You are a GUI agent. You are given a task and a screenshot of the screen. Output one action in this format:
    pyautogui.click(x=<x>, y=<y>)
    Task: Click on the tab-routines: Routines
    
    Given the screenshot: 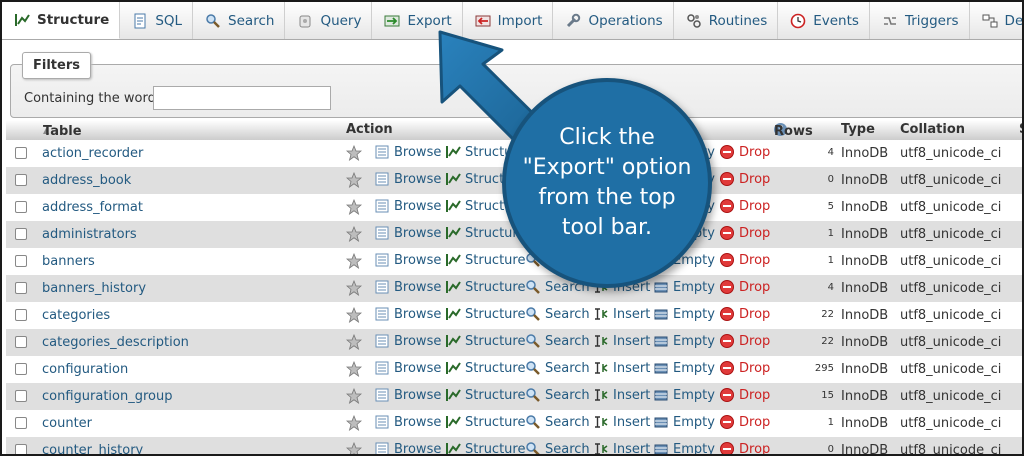 What is the action you would take?
    pyautogui.click(x=726, y=20)
    